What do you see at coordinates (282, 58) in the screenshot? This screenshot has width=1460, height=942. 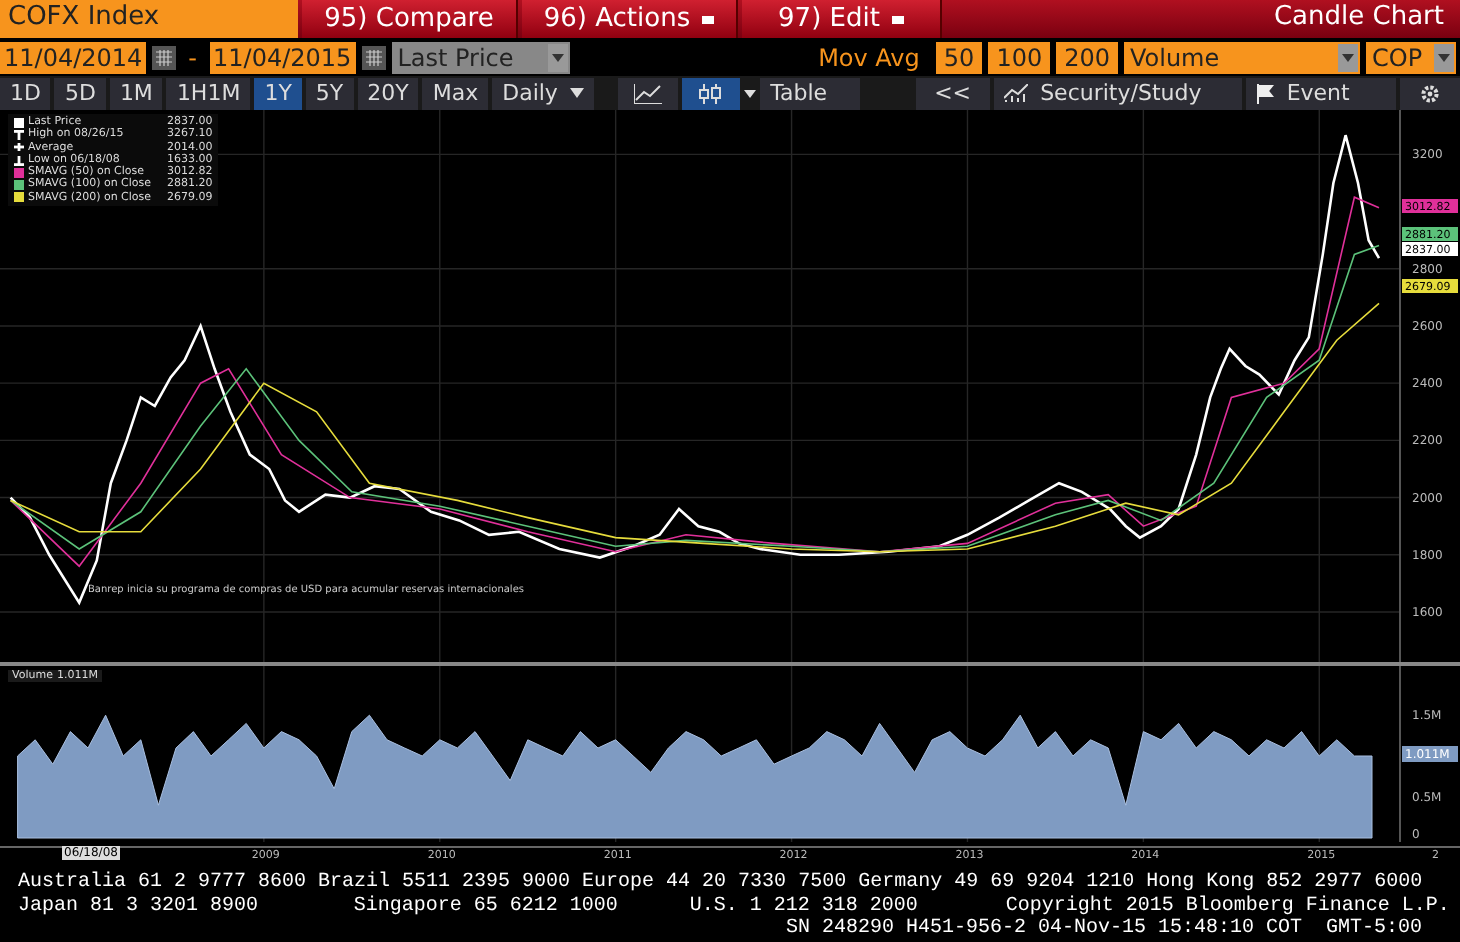 I see `end-date-field: 11/04/2015` at bounding box center [282, 58].